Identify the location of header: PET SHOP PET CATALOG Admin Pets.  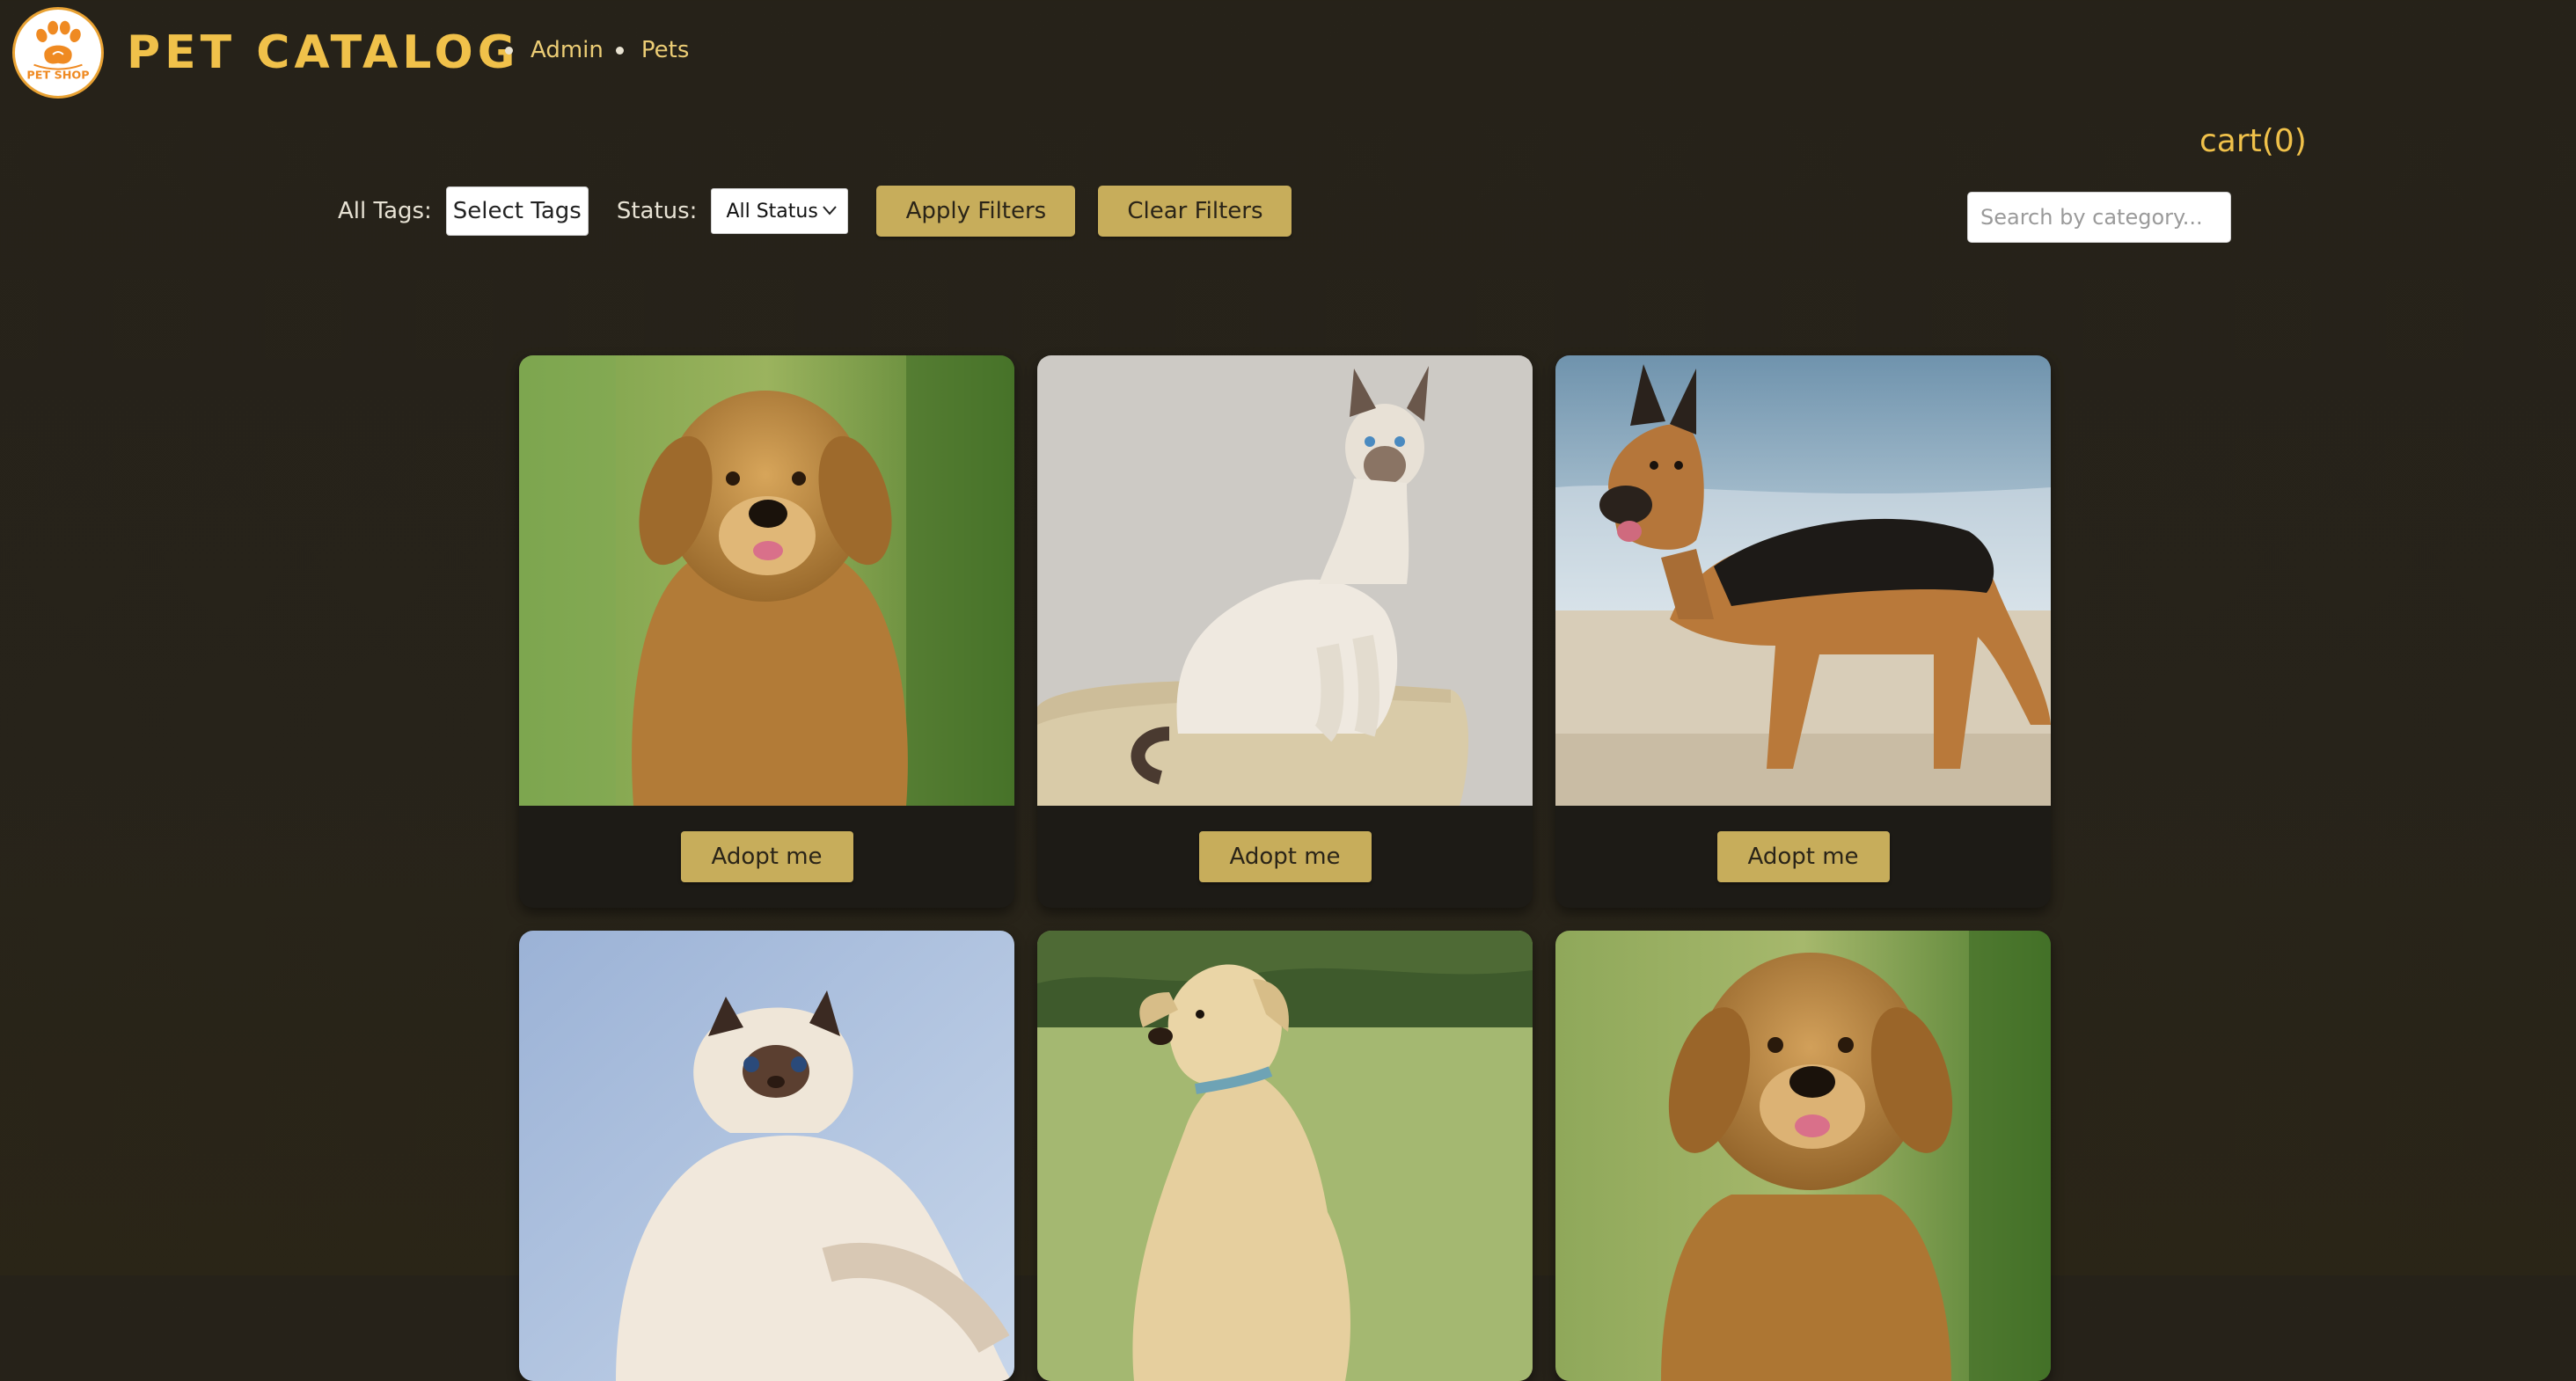
(1288, 53).